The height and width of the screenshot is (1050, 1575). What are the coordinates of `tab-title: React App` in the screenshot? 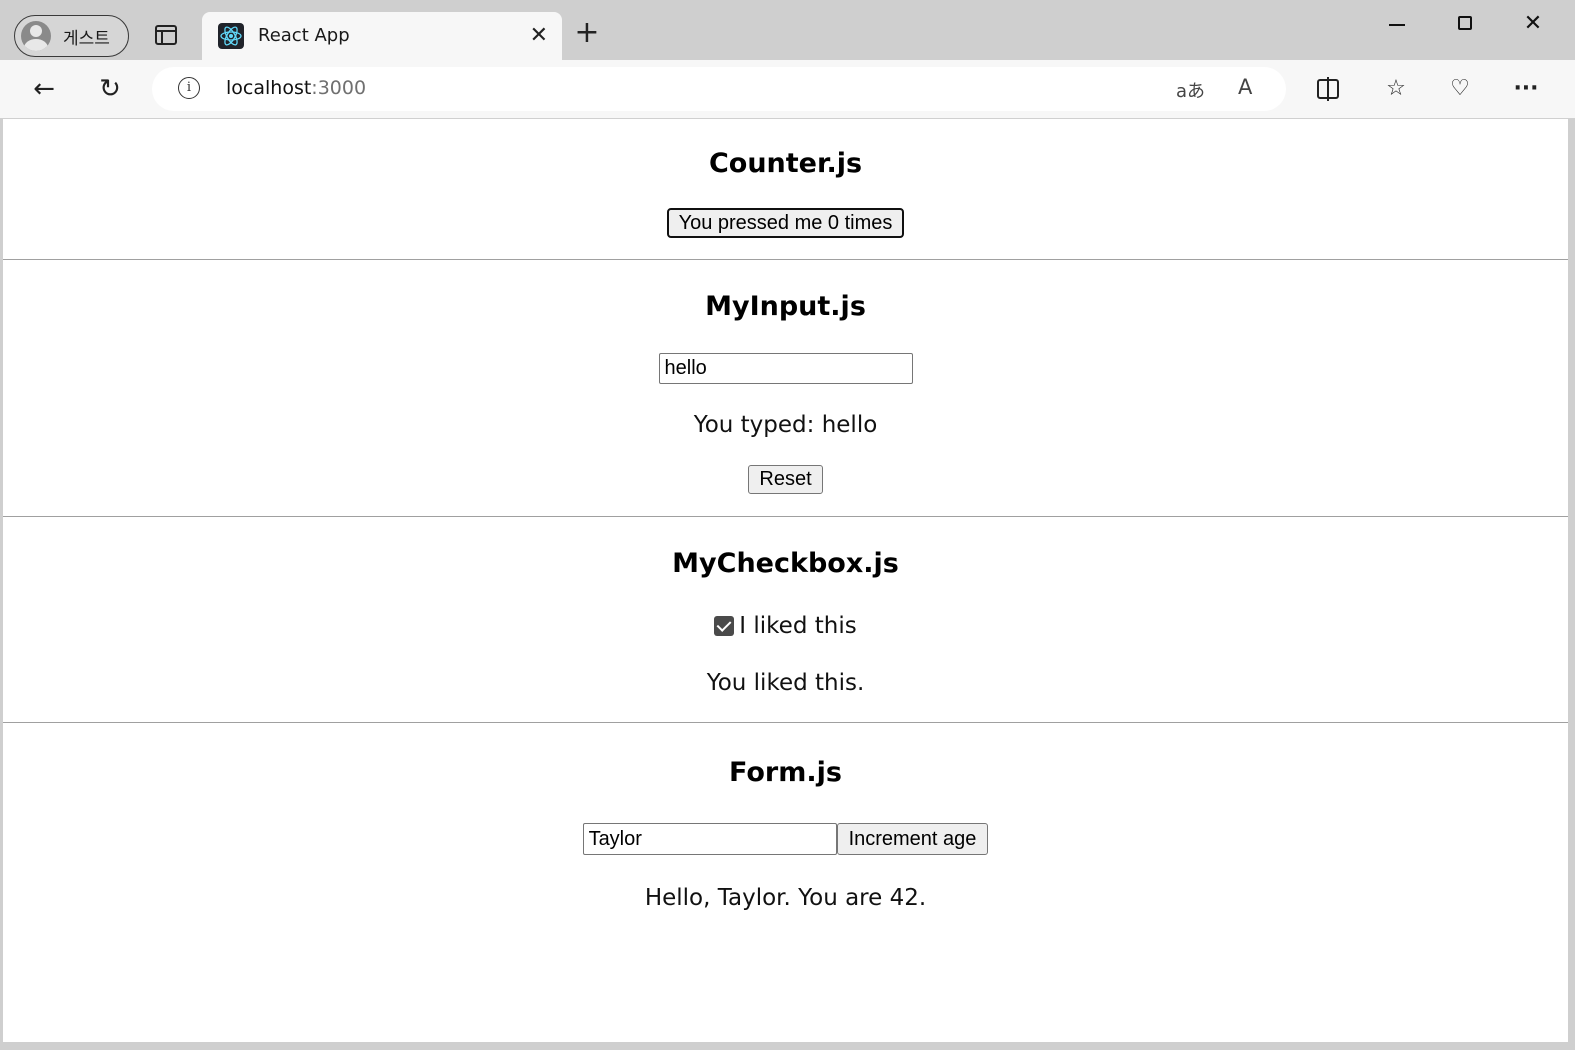 It's located at (304, 35).